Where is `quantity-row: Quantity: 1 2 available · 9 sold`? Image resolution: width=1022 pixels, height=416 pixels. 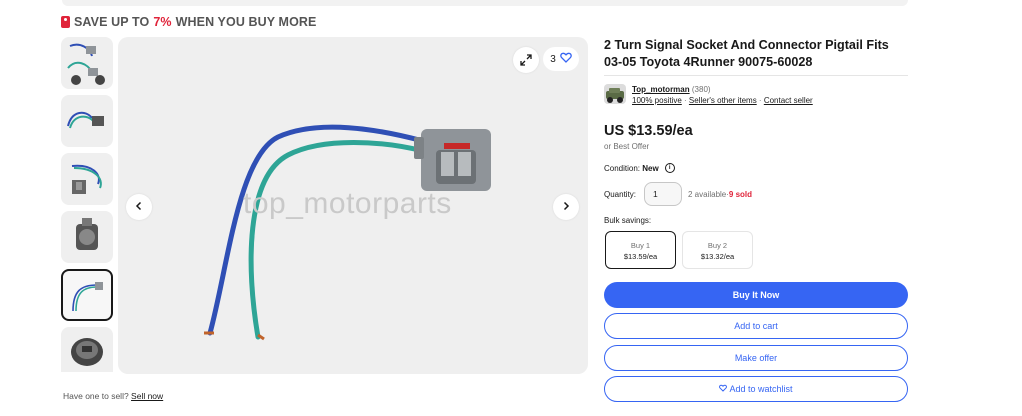
quantity-row: Quantity: 1 2 available · 9 sold is located at coordinates (678, 194).